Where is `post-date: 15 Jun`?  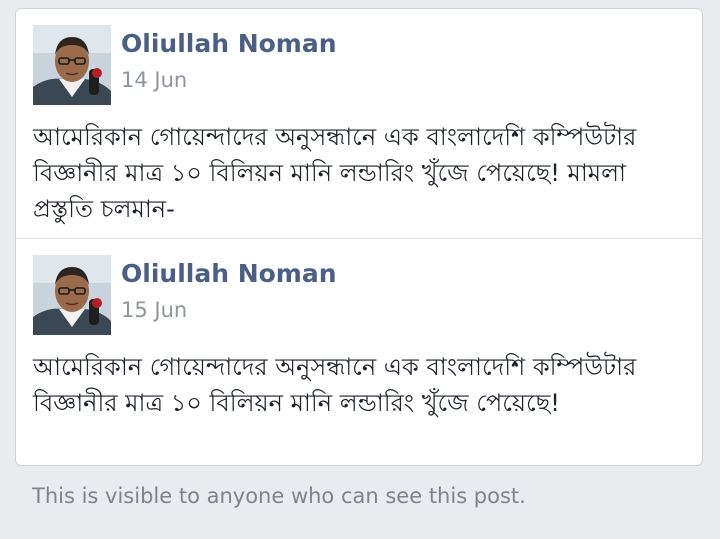
post-date: 15 Jun is located at coordinates (154, 310).